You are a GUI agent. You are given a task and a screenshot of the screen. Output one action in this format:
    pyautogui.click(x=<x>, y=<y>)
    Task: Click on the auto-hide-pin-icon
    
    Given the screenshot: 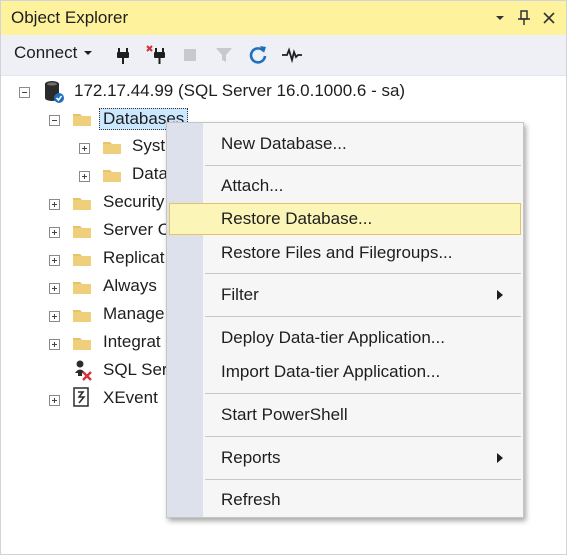 What is the action you would take?
    pyautogui.click(x=524, y=18)
    